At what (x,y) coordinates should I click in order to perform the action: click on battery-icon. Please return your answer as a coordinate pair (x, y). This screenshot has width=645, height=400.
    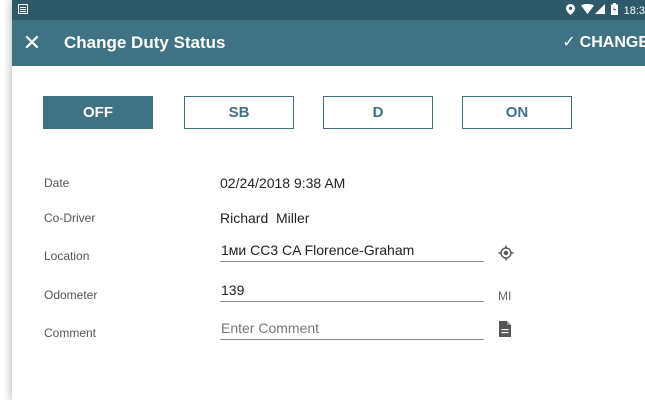
    Looking at the image, I should click on (614, 10).